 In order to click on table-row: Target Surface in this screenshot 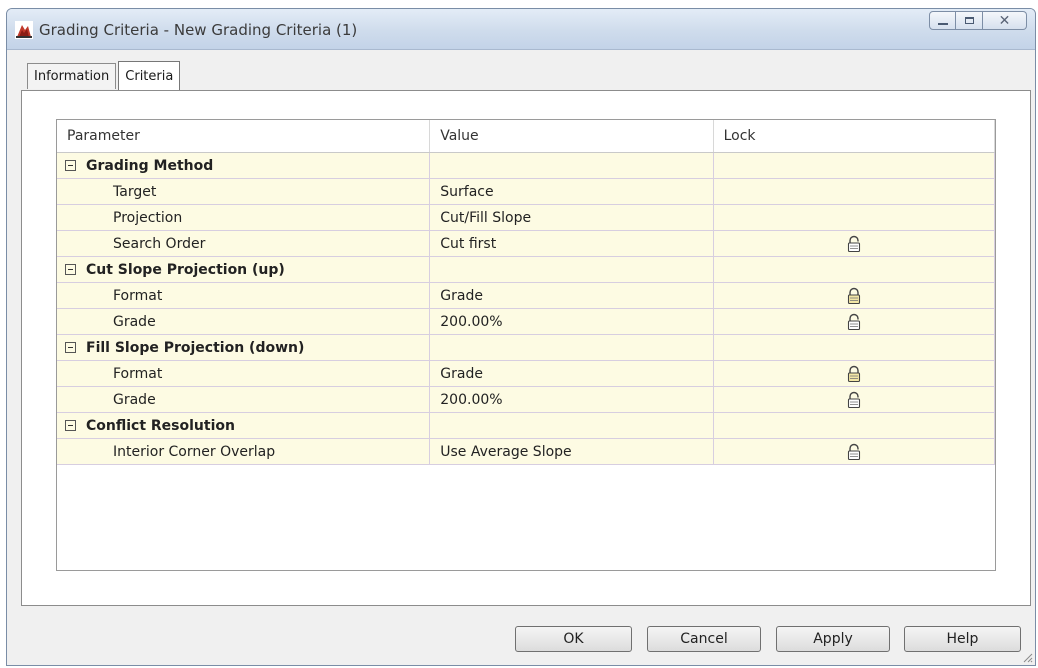, I will do `click(526, 192)`.